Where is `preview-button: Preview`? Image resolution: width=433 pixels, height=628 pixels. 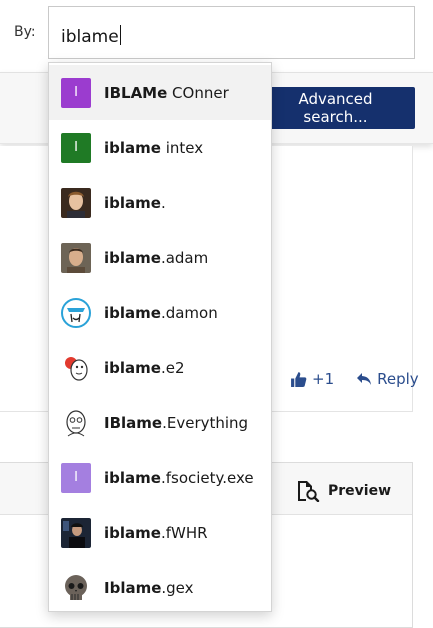 preview-button: Preview is located at coordinates (343, 491).